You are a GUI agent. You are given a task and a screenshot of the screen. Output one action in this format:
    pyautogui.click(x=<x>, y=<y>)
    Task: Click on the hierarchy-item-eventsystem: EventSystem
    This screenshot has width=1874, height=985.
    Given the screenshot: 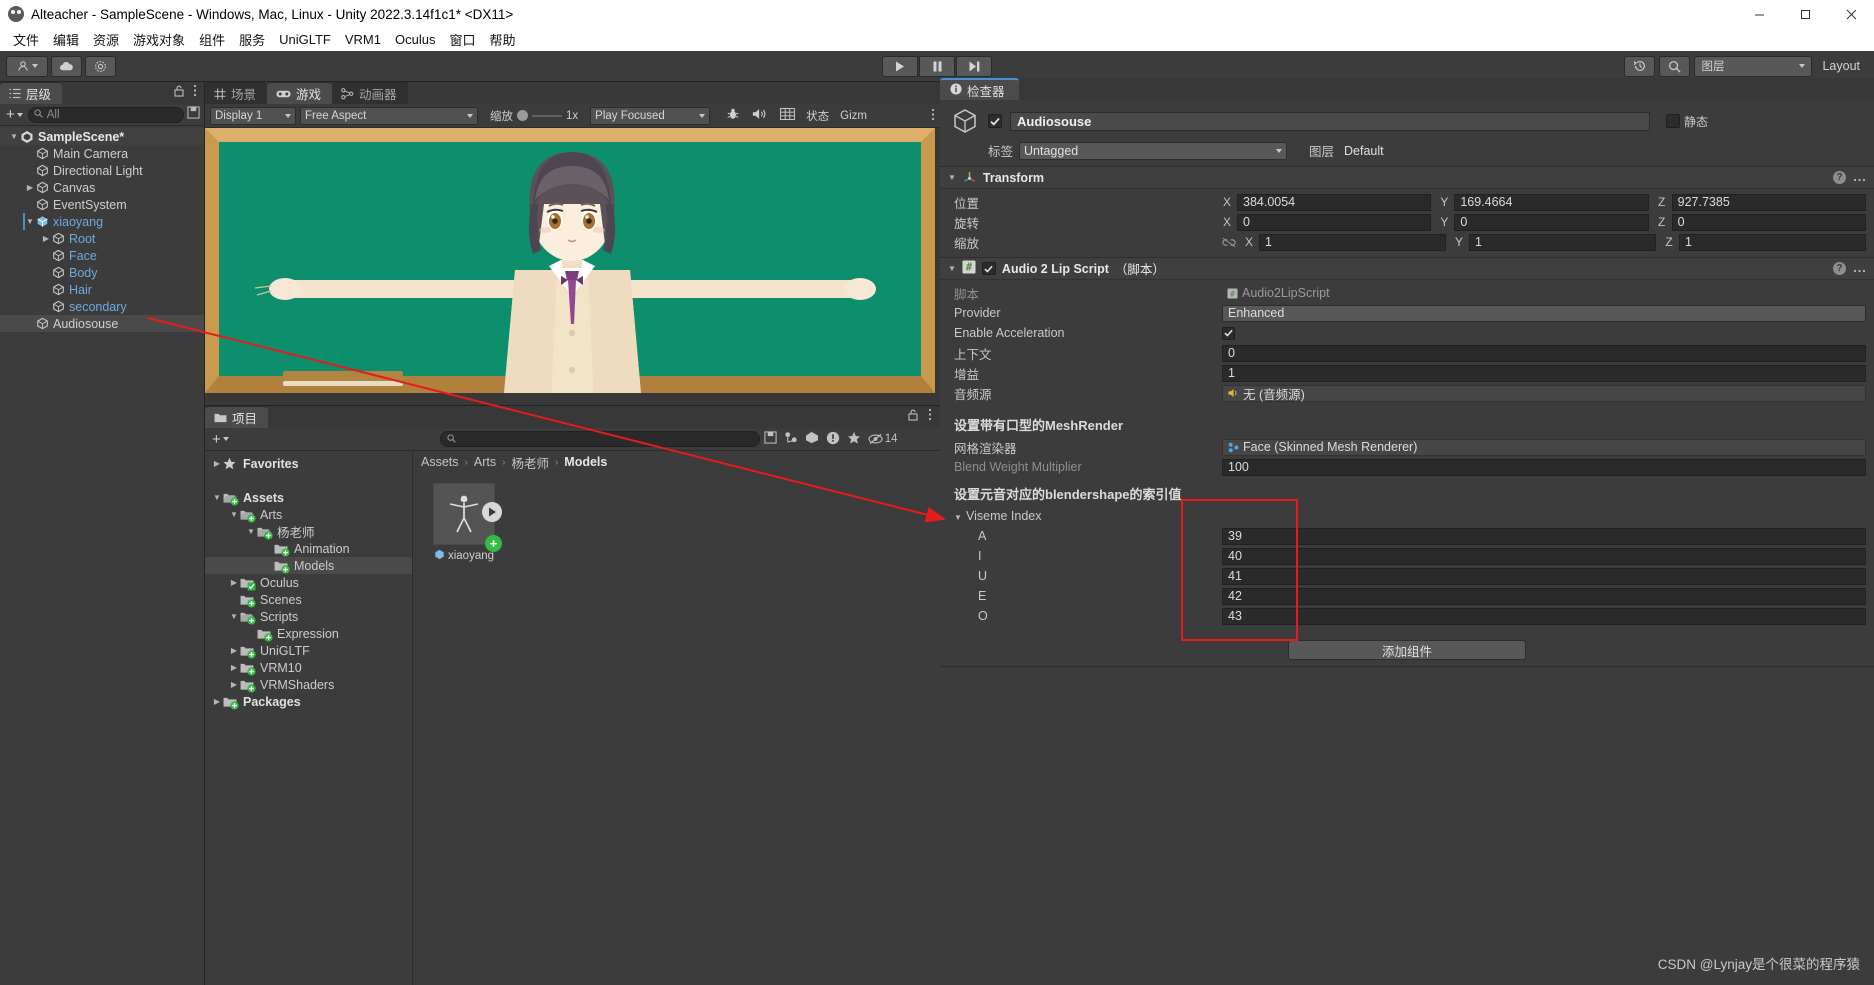 What is the action you would take?
    pyautogui.click(x=102, y=204)
    